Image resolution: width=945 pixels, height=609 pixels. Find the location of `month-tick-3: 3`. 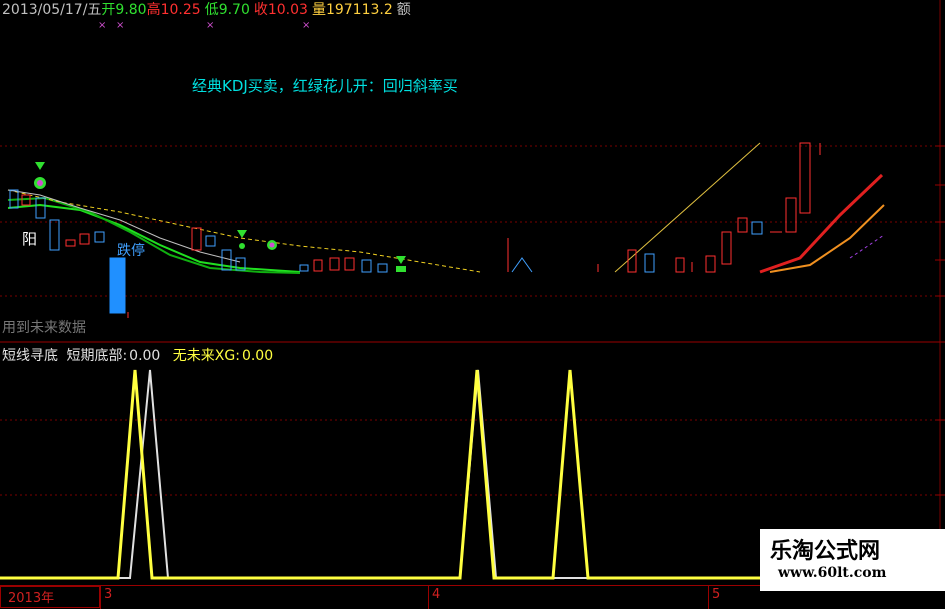

month-tick-3: 3 is located at coordinates (108, 594).